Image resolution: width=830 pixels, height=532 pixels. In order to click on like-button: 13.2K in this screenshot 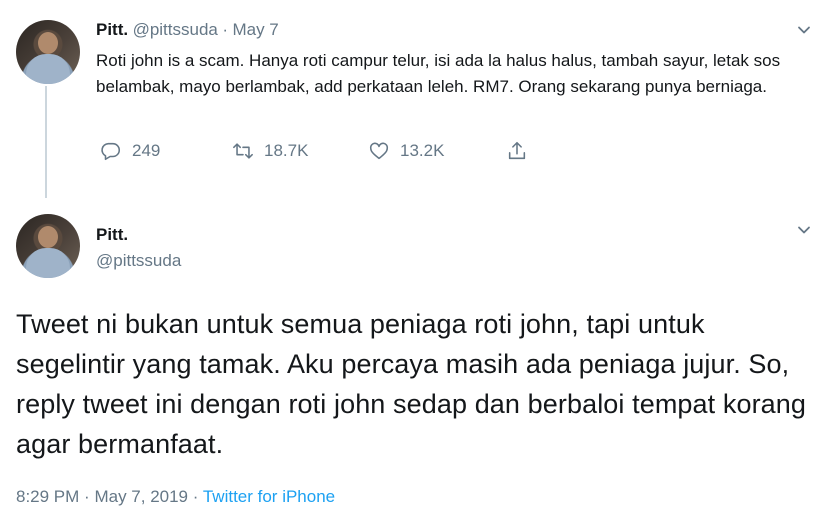, I will do `click(406, 151)`.